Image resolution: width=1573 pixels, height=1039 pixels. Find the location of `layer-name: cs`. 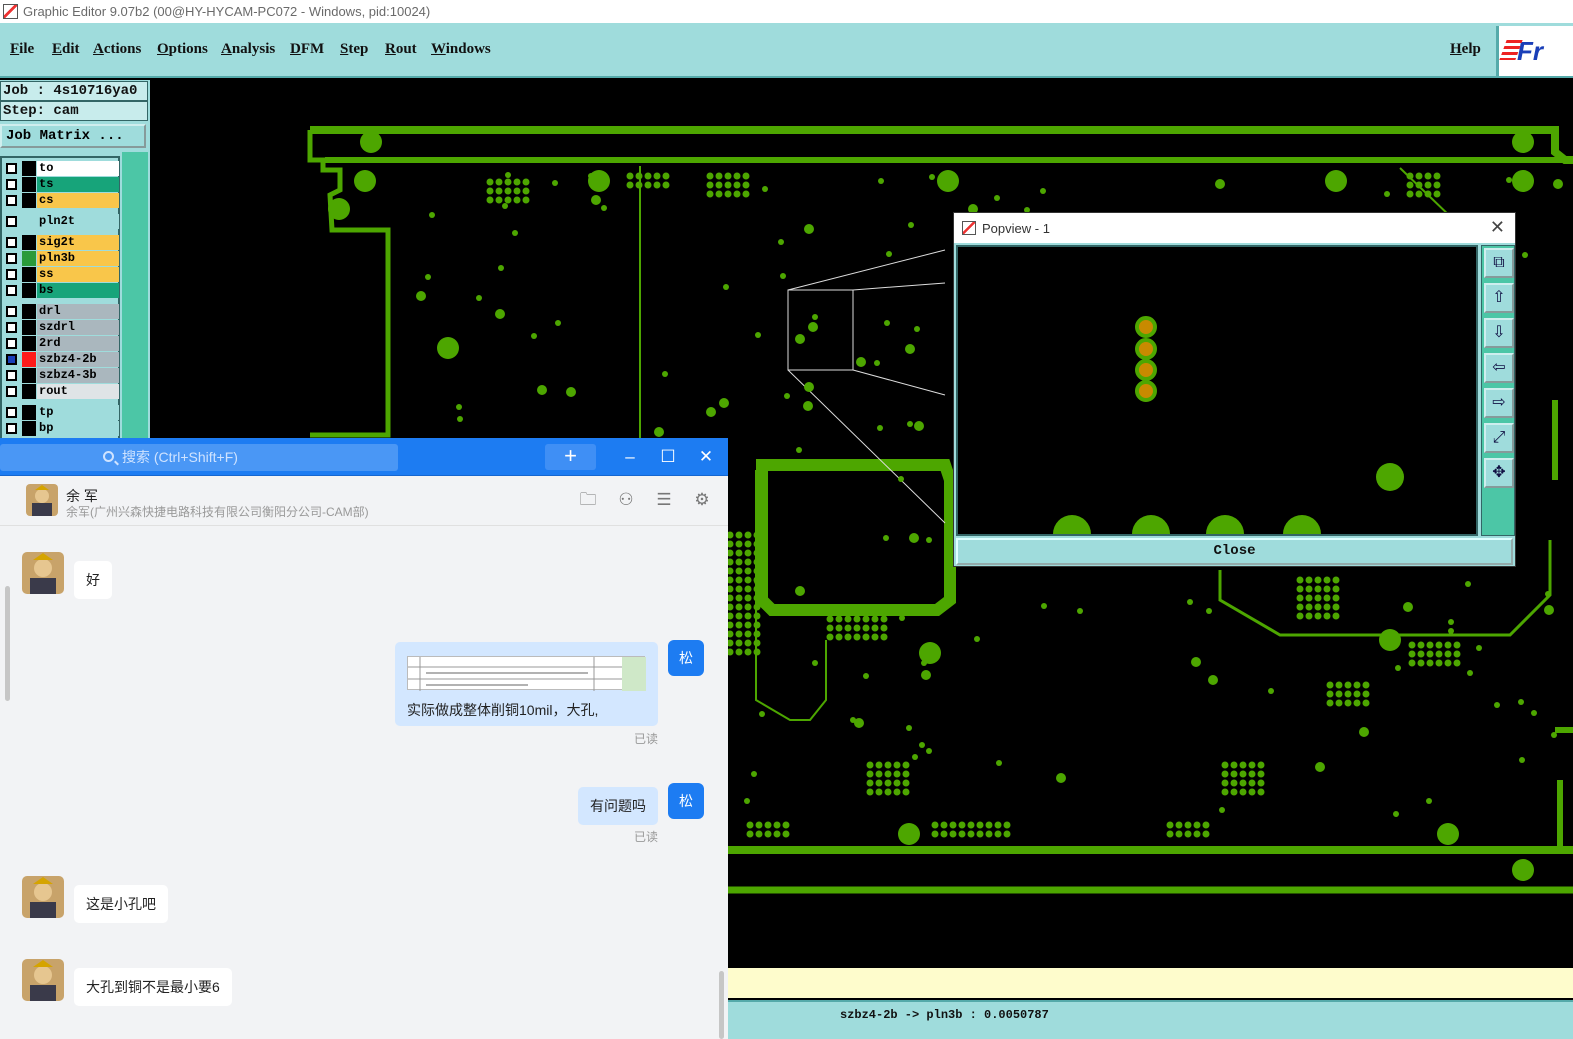

layer-name: cs is located at coordinates (78, 200).